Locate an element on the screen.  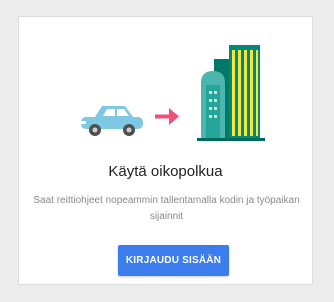
signin-button: KIRJAUDU SISÄÄN is located at coordinates (173, 260).